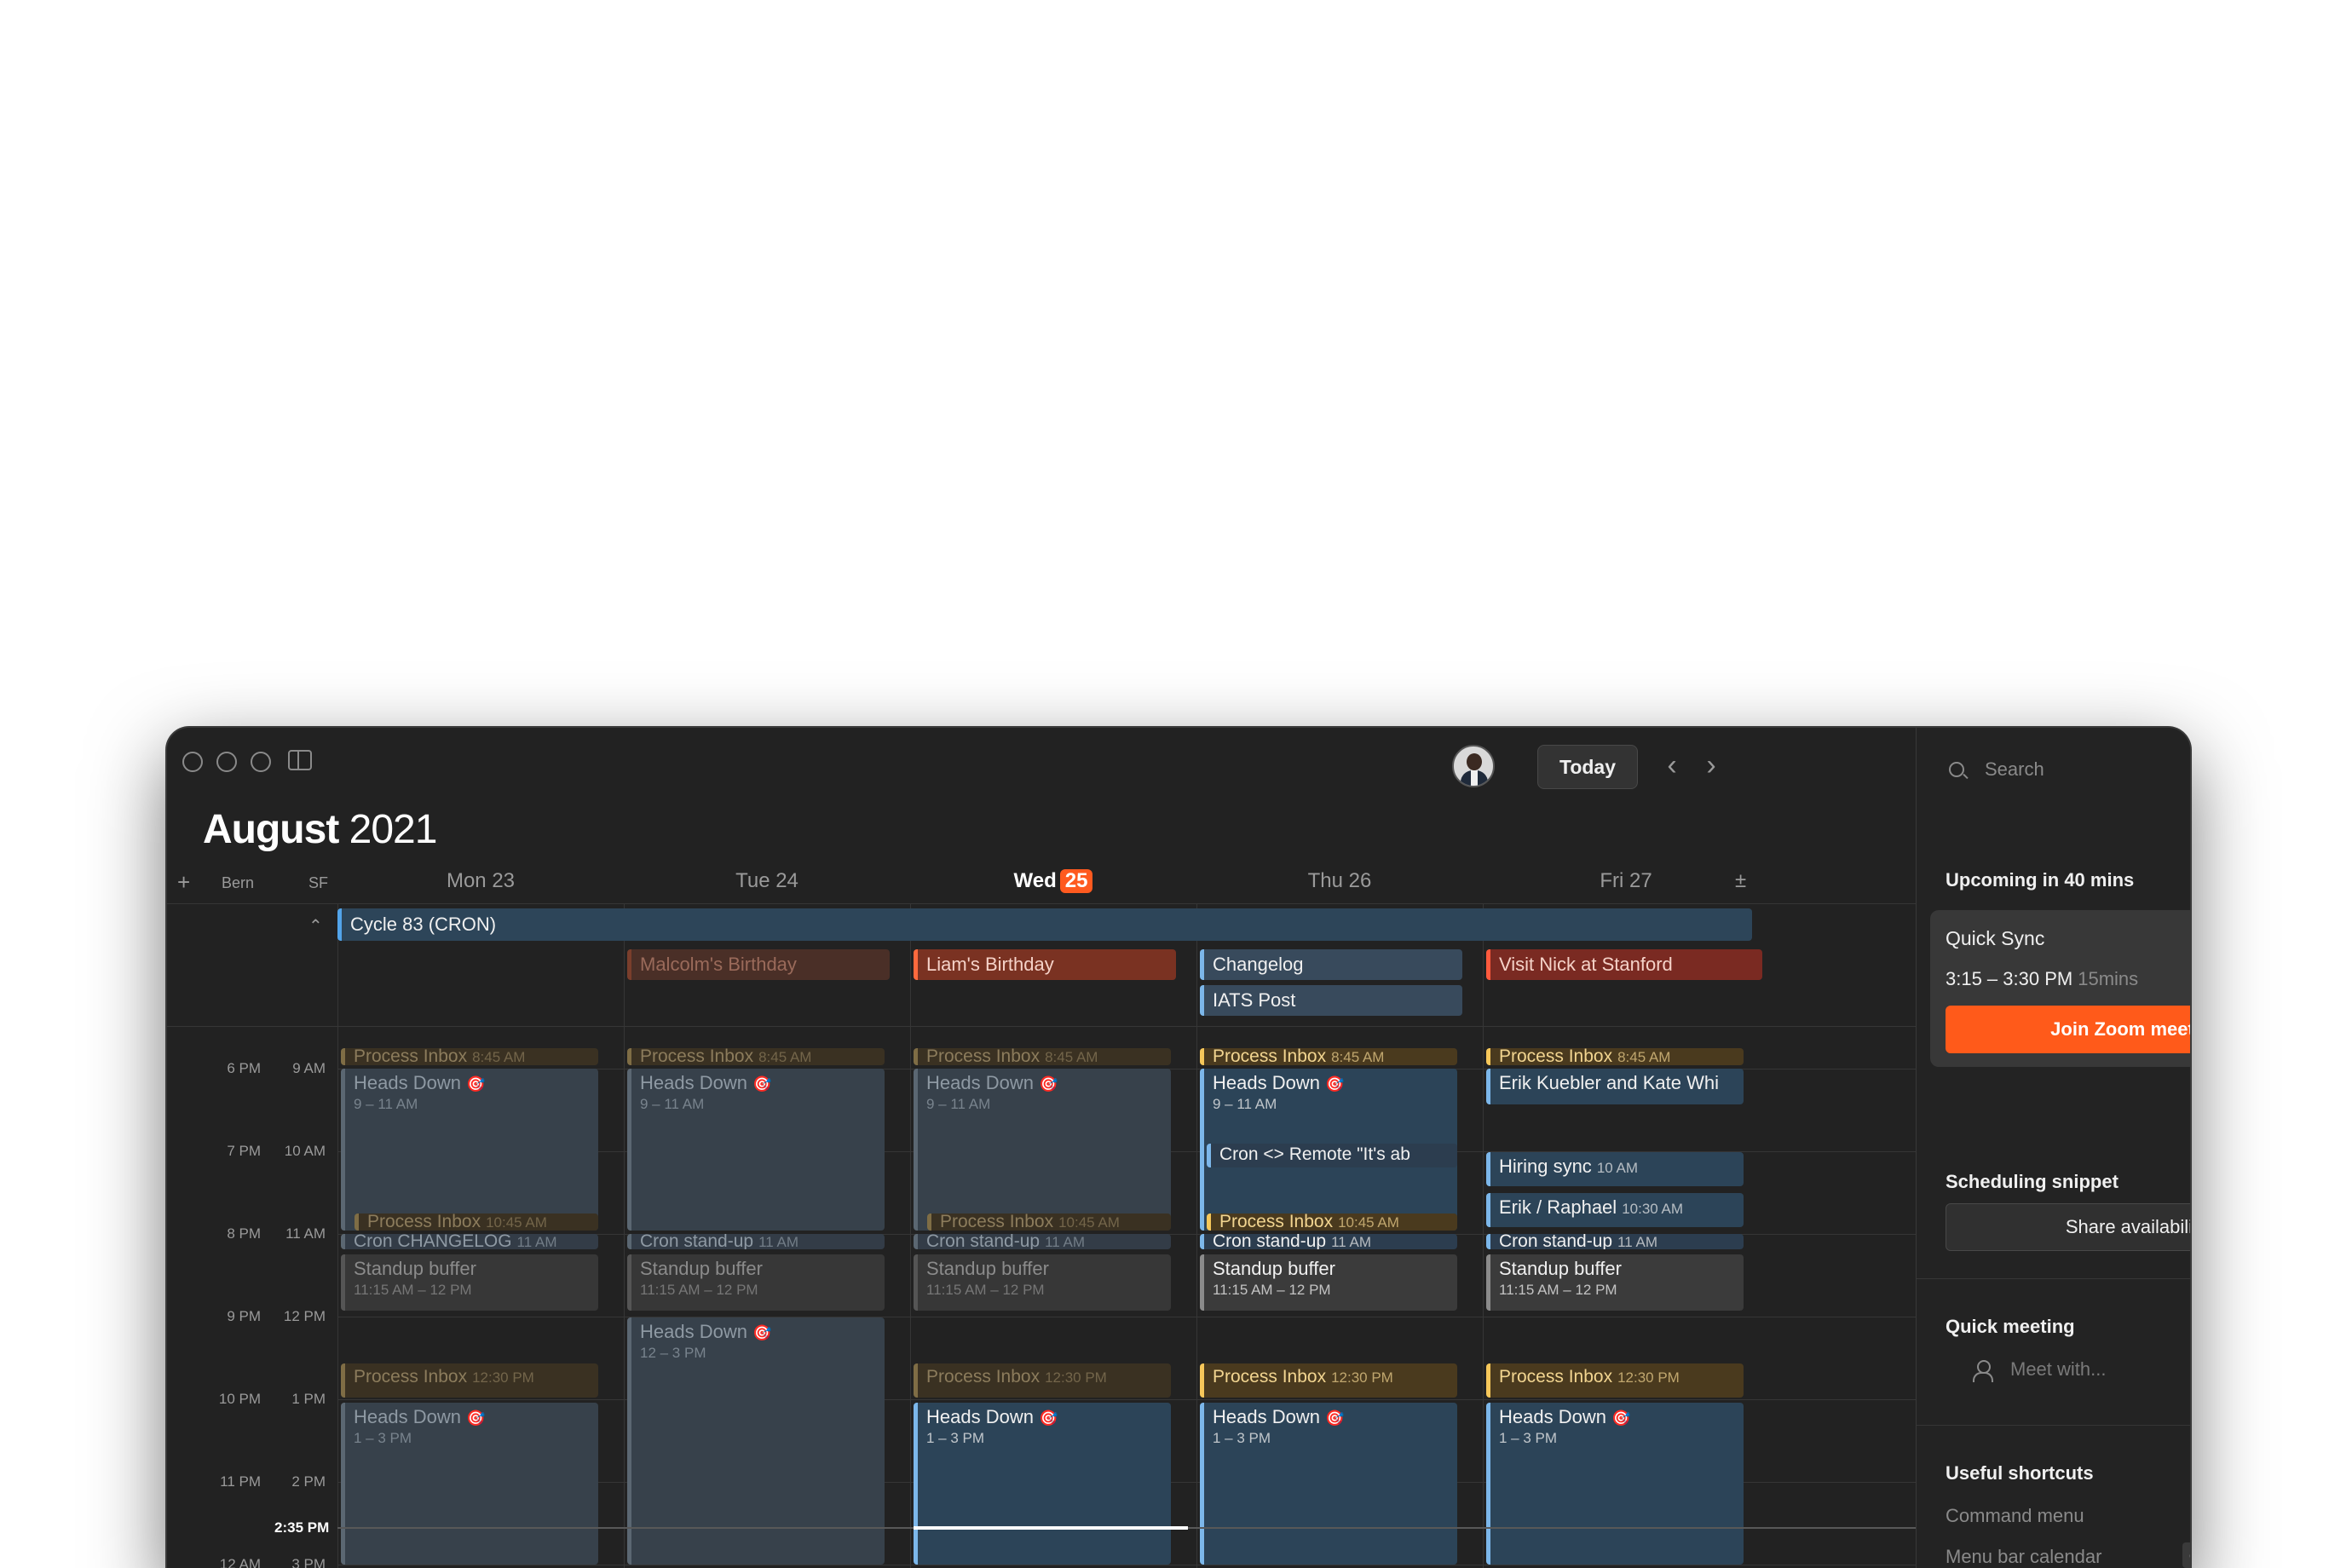 This screenshot has height=1568, width=2352. What do you see at coordinates (2033, 1181) in the screenshot?
I see `scheduling-snippet-heading: Scheduling snippet` at bounding box center [2033, 1181].